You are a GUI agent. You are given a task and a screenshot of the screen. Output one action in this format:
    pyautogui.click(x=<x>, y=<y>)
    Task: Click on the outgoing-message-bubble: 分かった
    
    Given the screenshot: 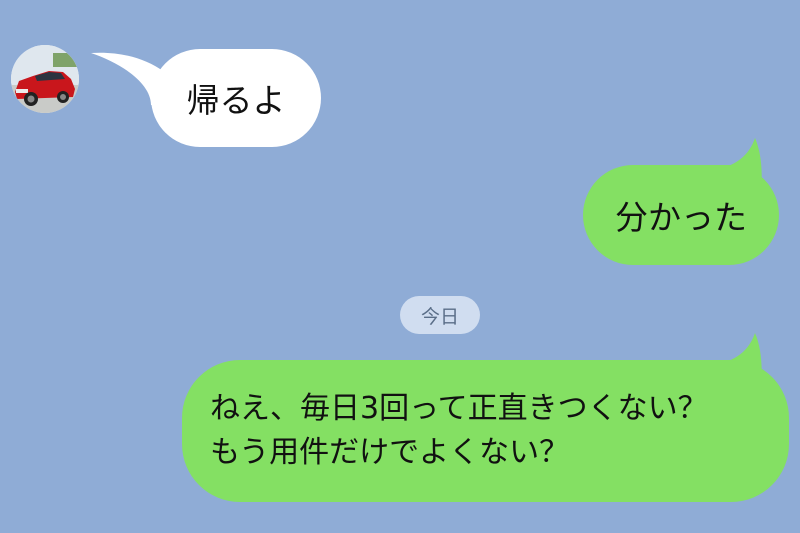 What is the action you would take?
    pyautogui.click(x=681, y=201)
    